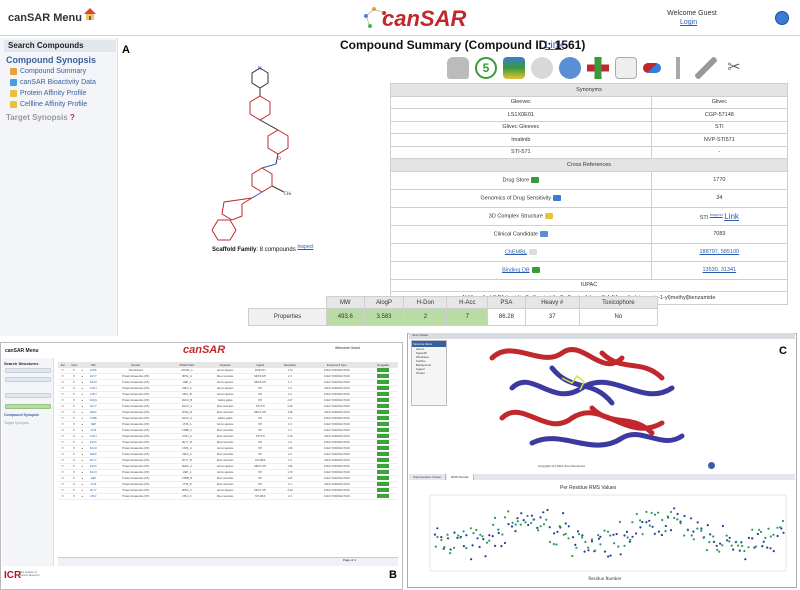  Describe the element at coordinates (589, 285) in the screenshot. I see `iupac-header: IUPAC` at that location.